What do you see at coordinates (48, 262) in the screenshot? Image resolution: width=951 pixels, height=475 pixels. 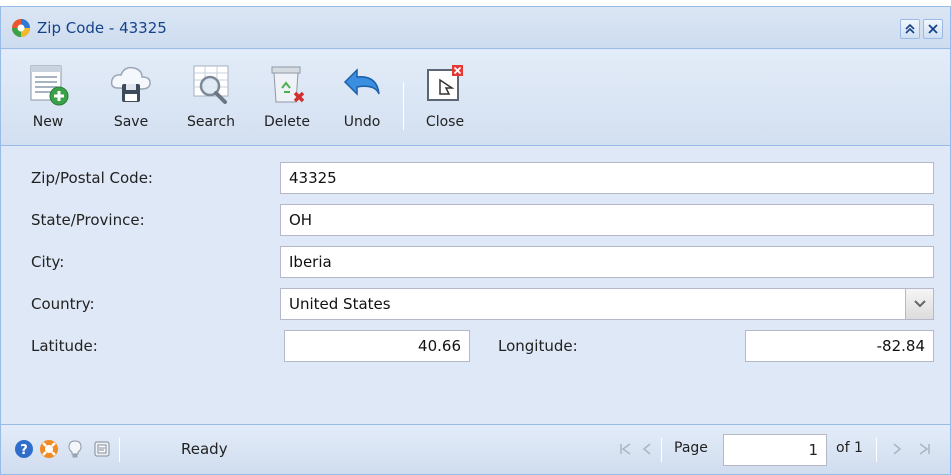 I see `city-label: City:` at bounding box center [48, 262].